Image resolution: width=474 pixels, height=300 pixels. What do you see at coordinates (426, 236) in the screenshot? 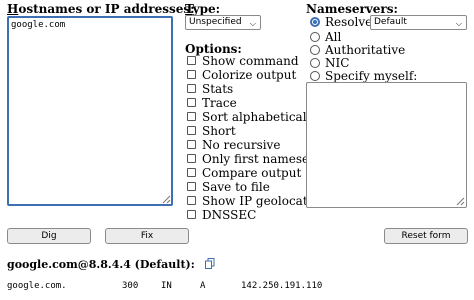
I see `reset-form-button: Reset form` at bounding box center [426, 236].